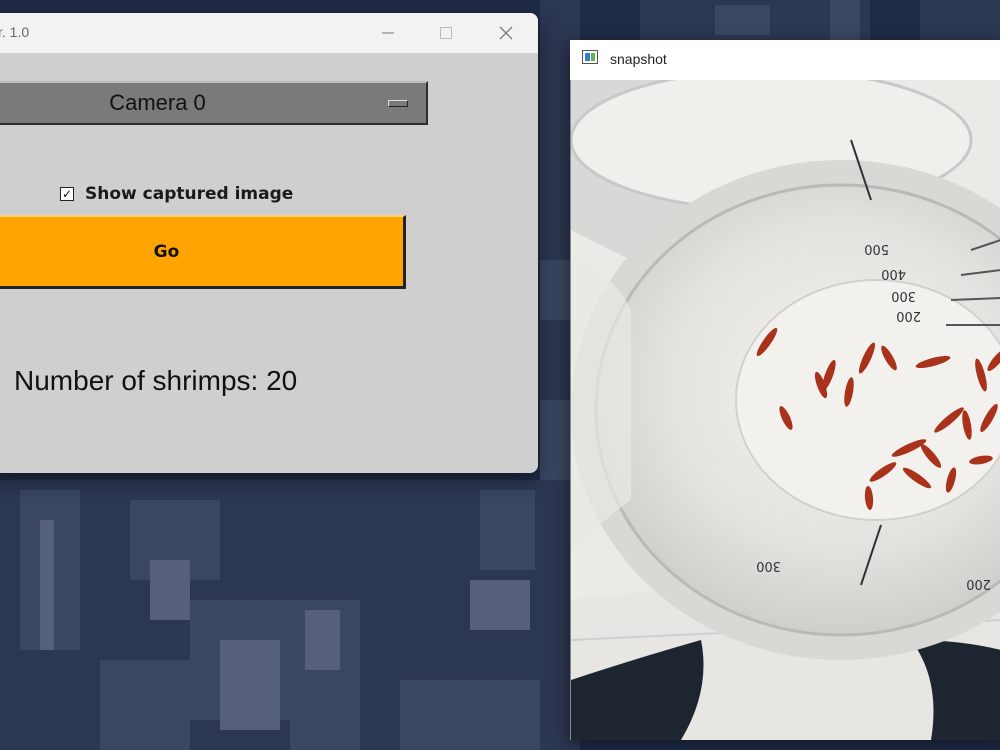 This screenshot has width=1000, height=750. Describe the element at coordinates (269, 33) in the screenshot. I see `app-titlebar: r. 1.0` at that location.